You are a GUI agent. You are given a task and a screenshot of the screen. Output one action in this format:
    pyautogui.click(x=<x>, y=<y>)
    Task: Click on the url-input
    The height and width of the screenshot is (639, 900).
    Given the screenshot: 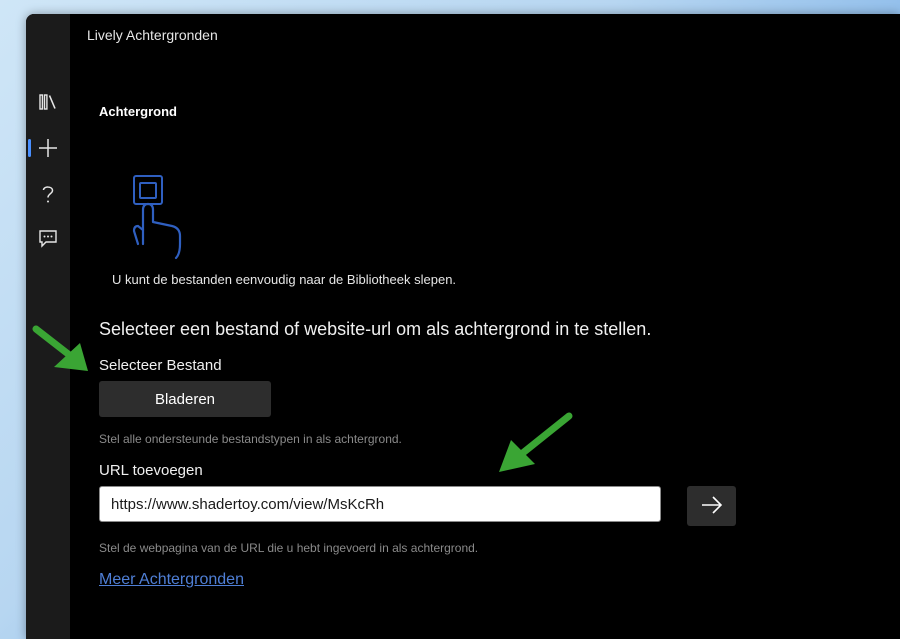 What is the action you would take?
    pyautogui.click(x=380, y=504)
    